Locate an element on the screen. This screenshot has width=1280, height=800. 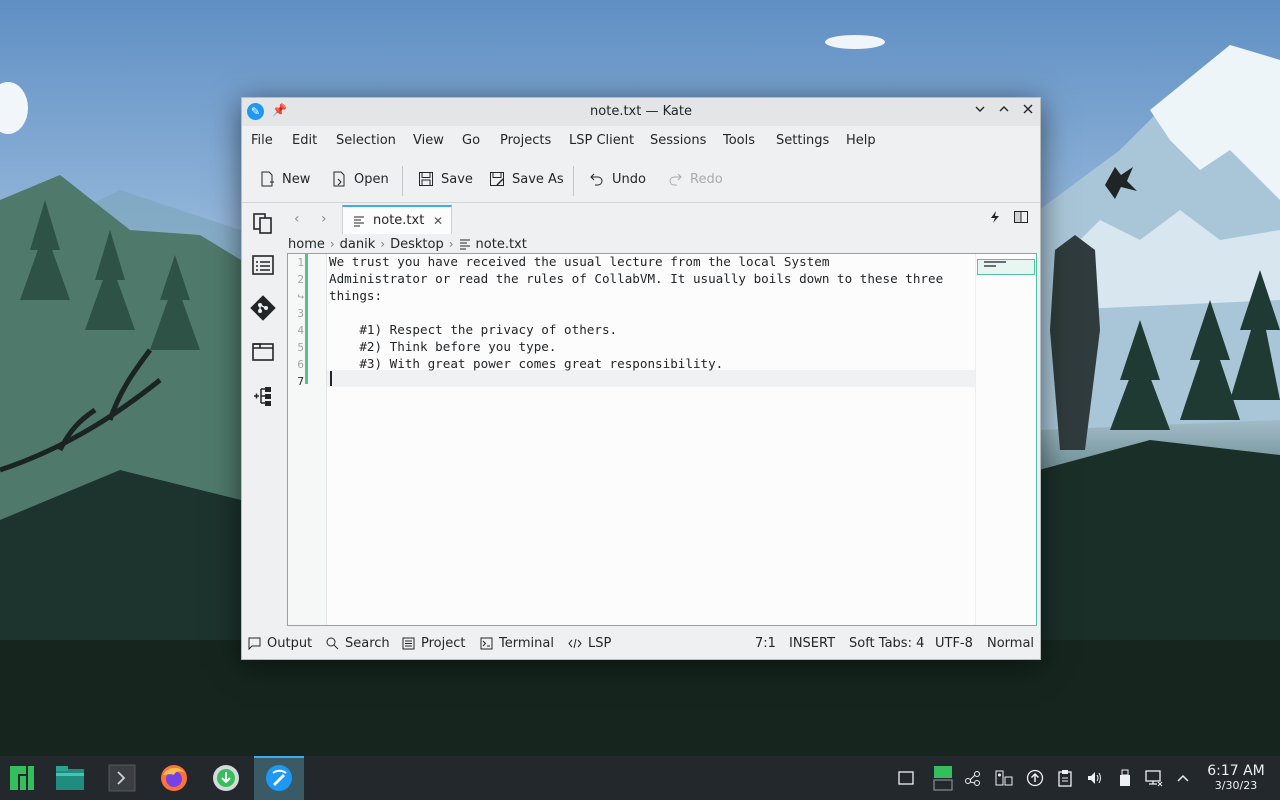
input-mode: INSERT is located at coordinates (812, 643).